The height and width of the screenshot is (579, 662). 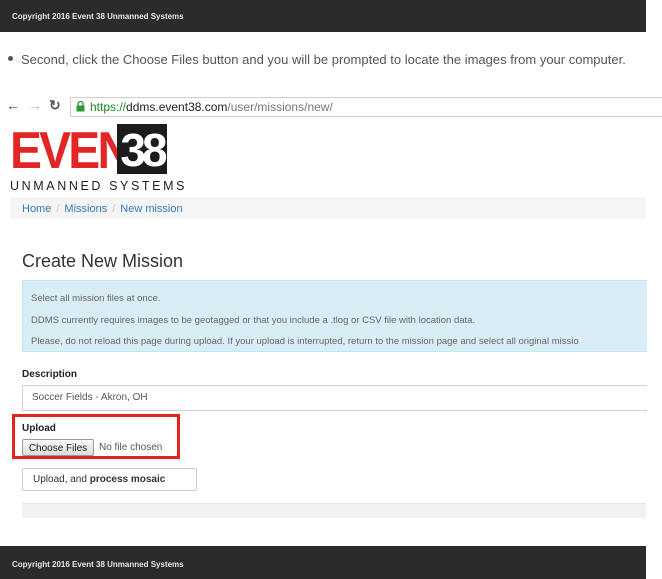 I want to click on lock-icon, so click(x=80, y=106).